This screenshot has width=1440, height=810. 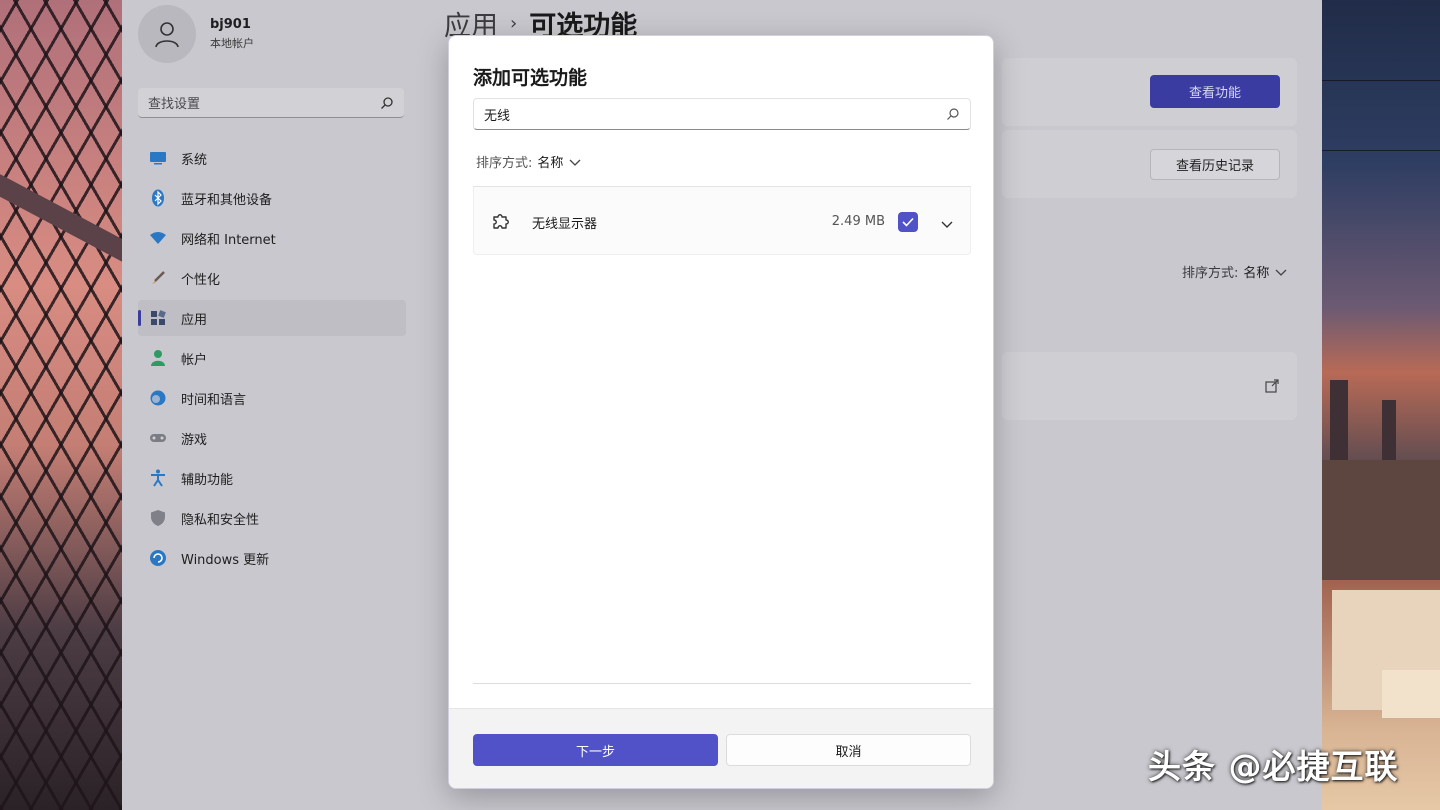 What do you see at coordinates (227, 200) in the screenshot?
I see `nav-label: 蓝牙和其他设备` at bounding box center [227, 200].